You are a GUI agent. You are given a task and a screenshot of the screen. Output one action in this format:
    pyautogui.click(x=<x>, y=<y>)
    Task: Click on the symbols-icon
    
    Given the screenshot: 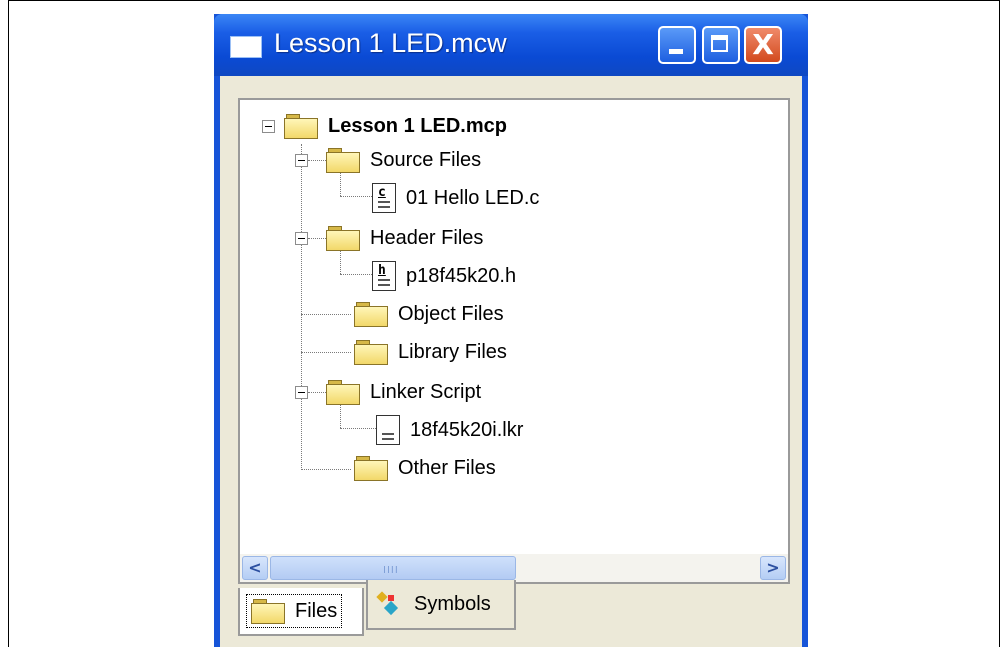 What is the action you would take?
    pyautogui.click(x=390, y=604)
    